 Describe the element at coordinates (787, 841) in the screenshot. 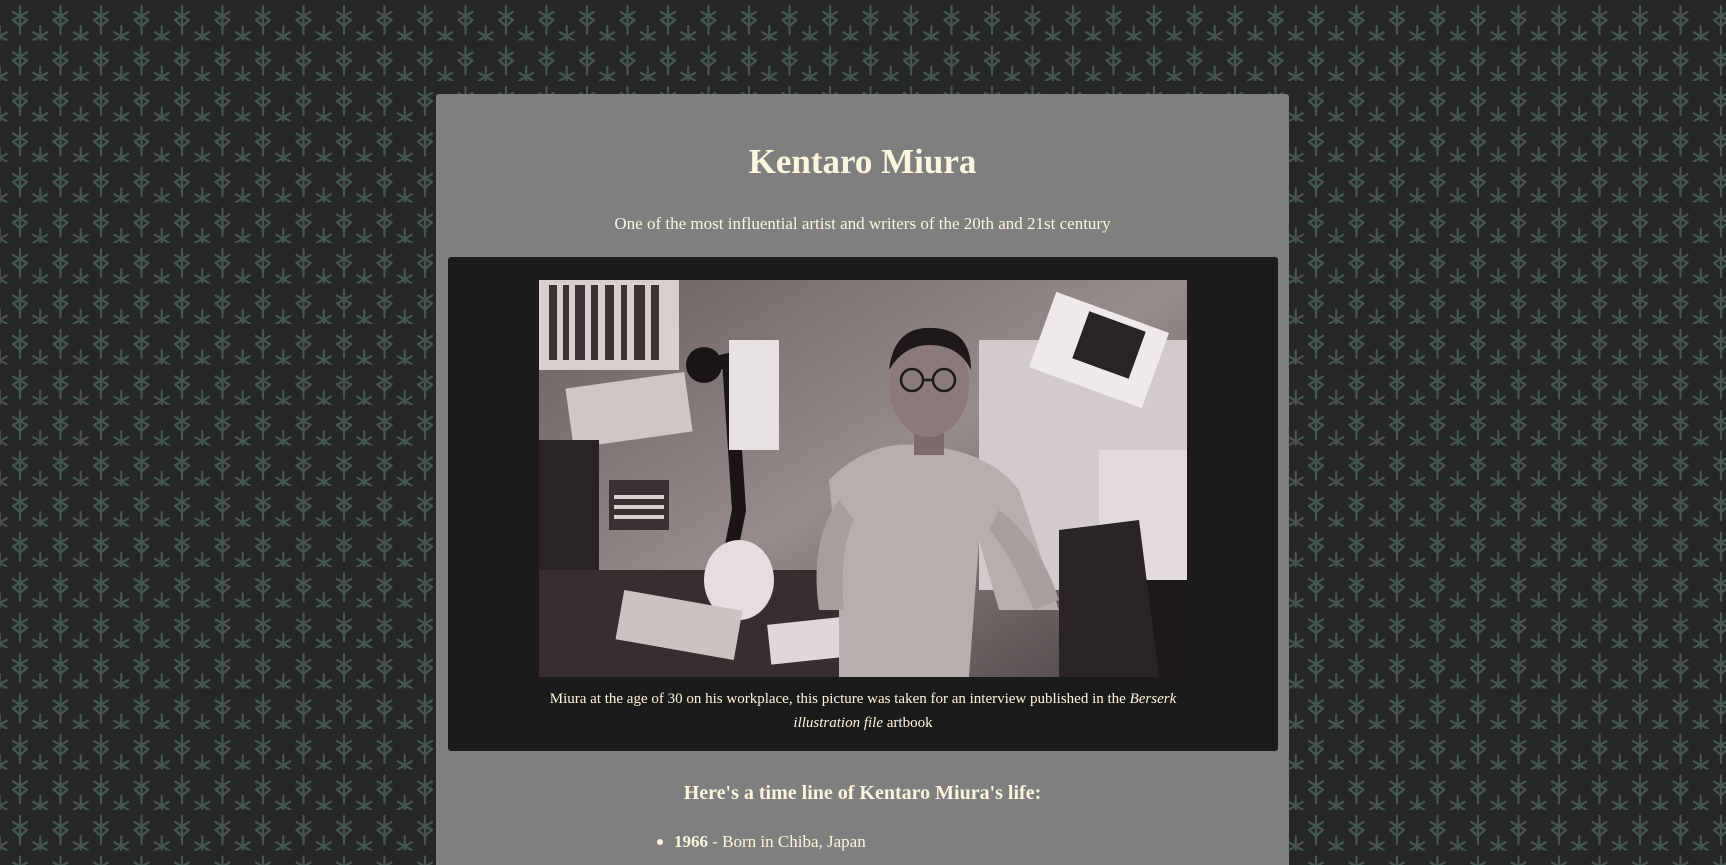

I see `timeline-text: - Born in Chiba, Japan` at that location.